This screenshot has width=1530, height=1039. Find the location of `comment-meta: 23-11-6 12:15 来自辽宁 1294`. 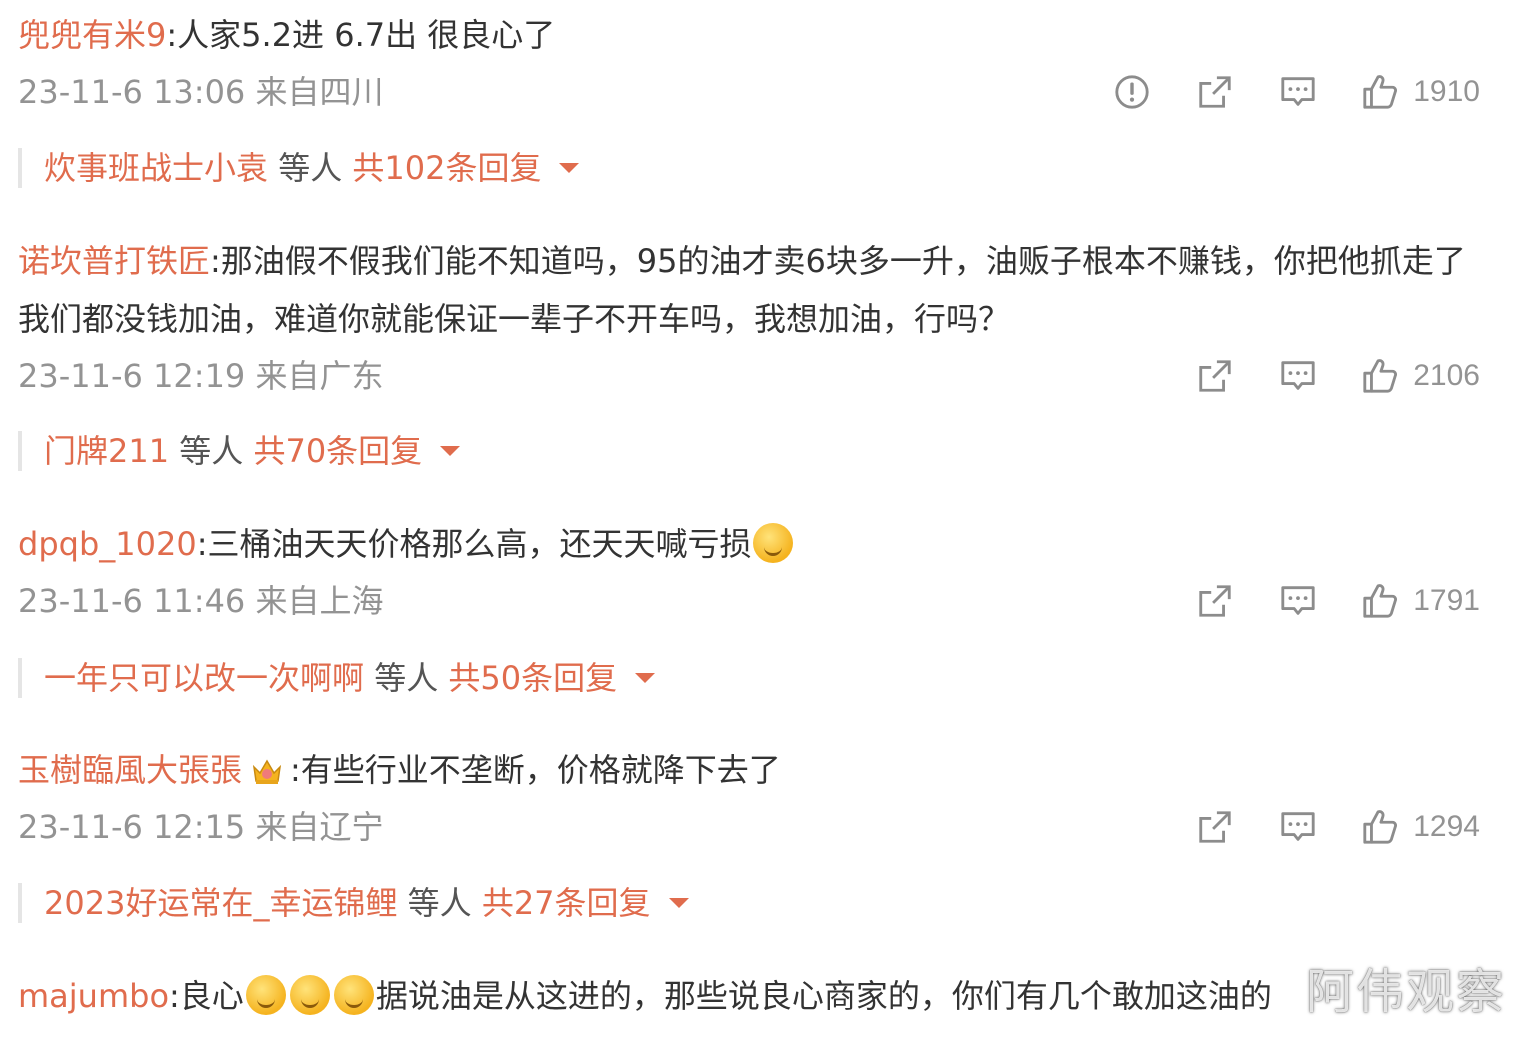

comment-meta: 23-11-6 12:15 来自辽宁 1294 is located at coordinates (749, 827).